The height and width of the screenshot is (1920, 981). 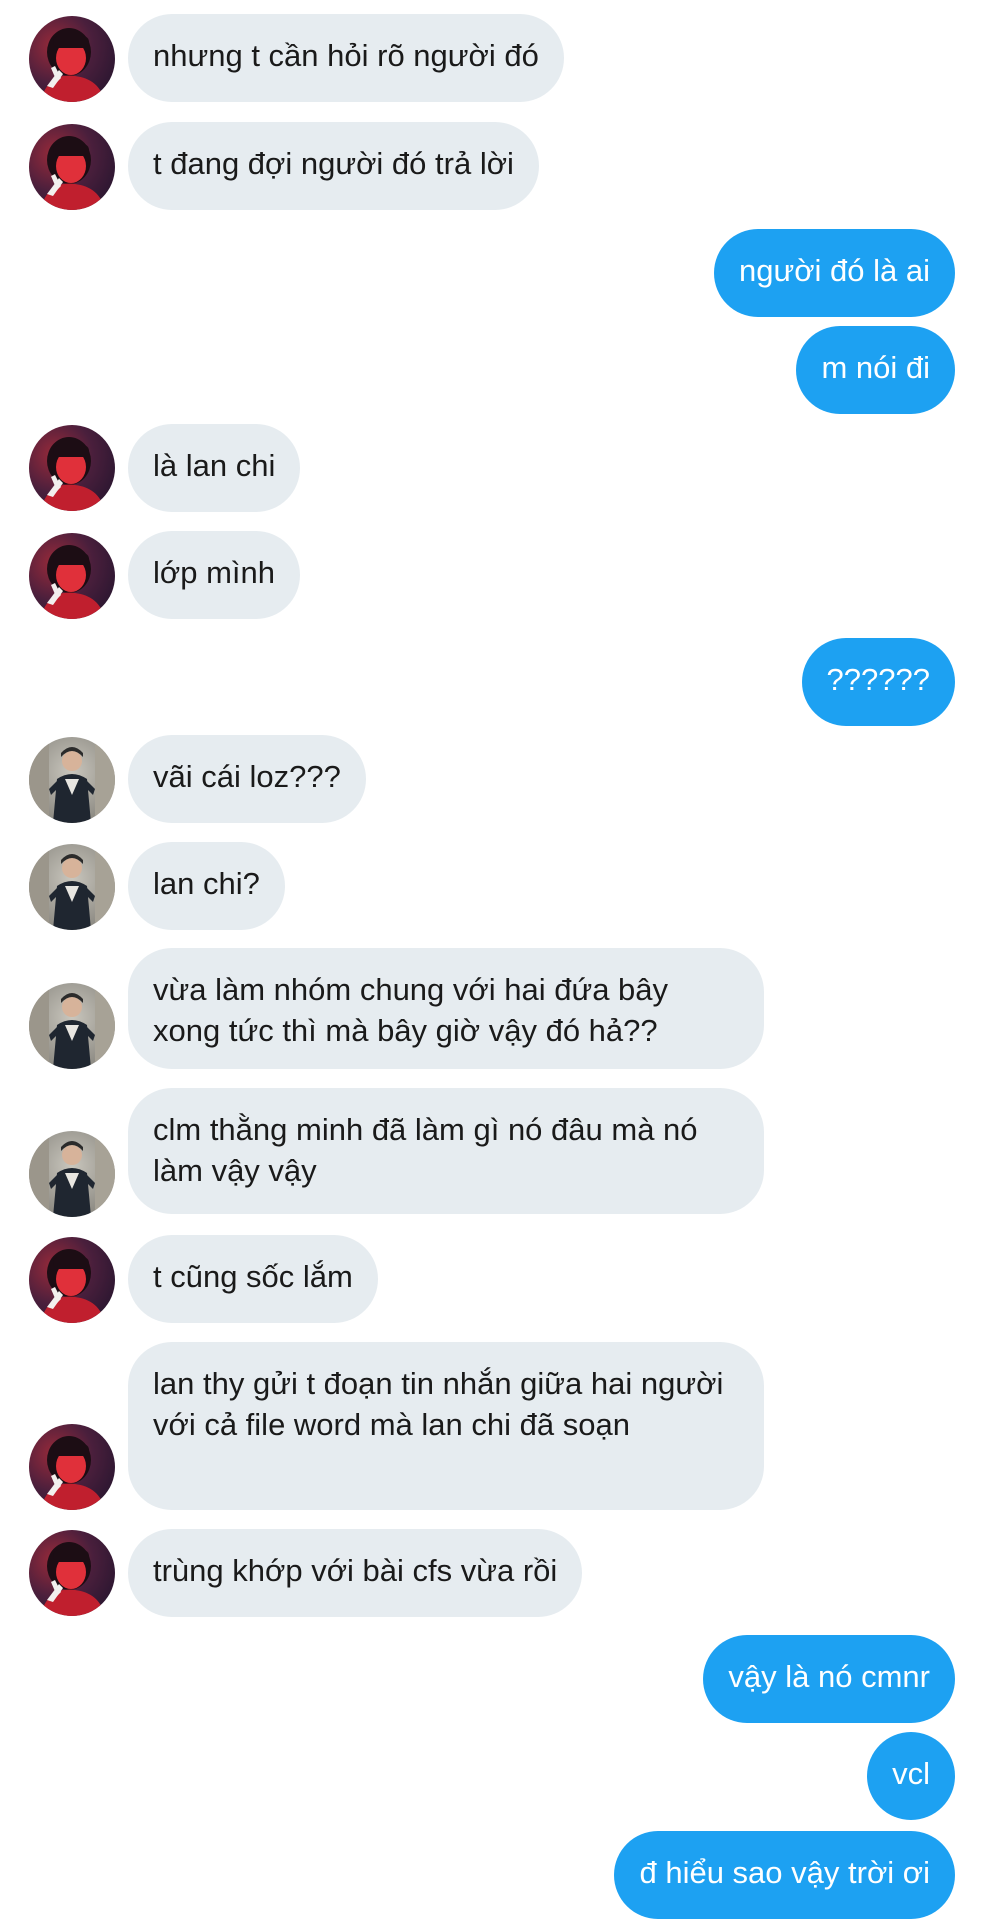 I want to click on incoming-message-bubble: t cũng sốc lắm, so click(x=253, y=1279).